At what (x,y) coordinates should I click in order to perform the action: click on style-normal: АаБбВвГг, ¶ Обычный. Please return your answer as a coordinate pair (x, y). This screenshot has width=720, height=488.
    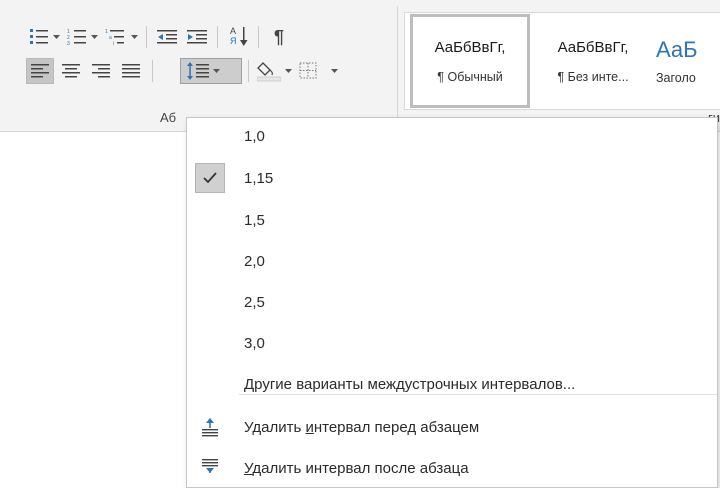
    Looking at the image, I should click on (470, 61).